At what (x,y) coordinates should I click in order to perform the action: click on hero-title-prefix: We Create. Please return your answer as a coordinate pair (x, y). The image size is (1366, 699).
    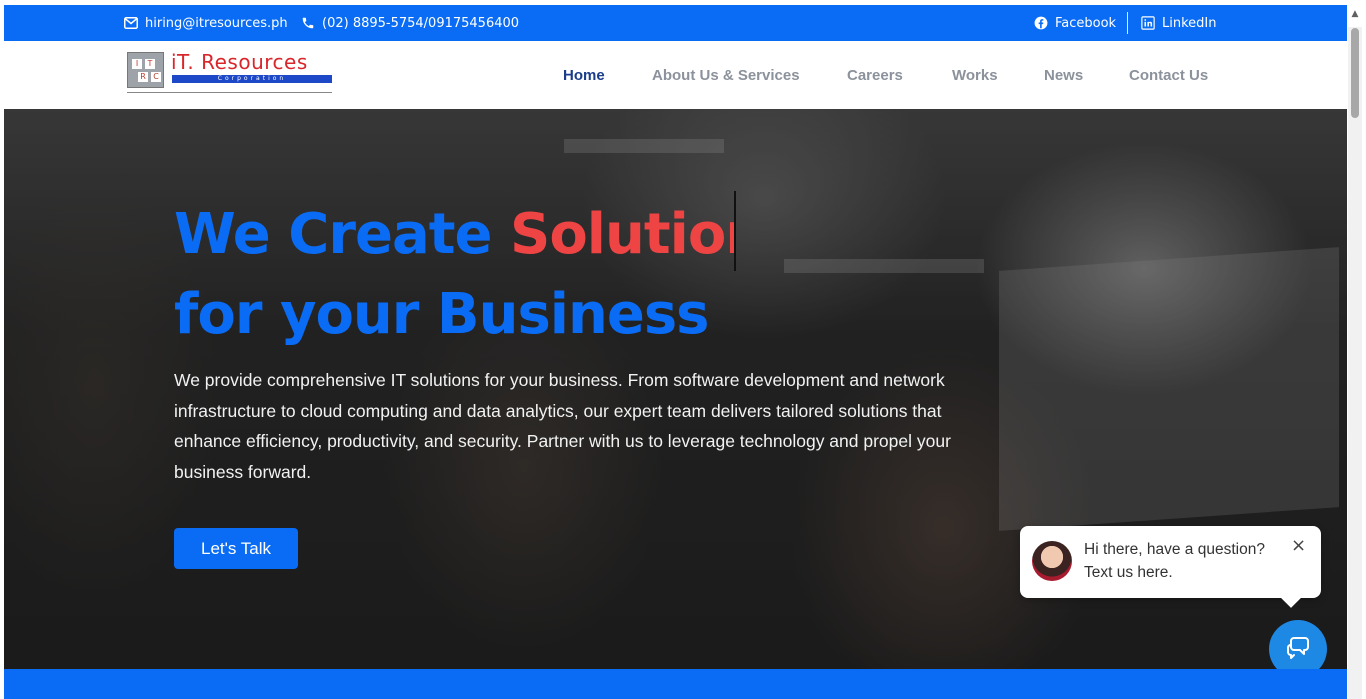
    Looking at the image, I should click on (342, 234).